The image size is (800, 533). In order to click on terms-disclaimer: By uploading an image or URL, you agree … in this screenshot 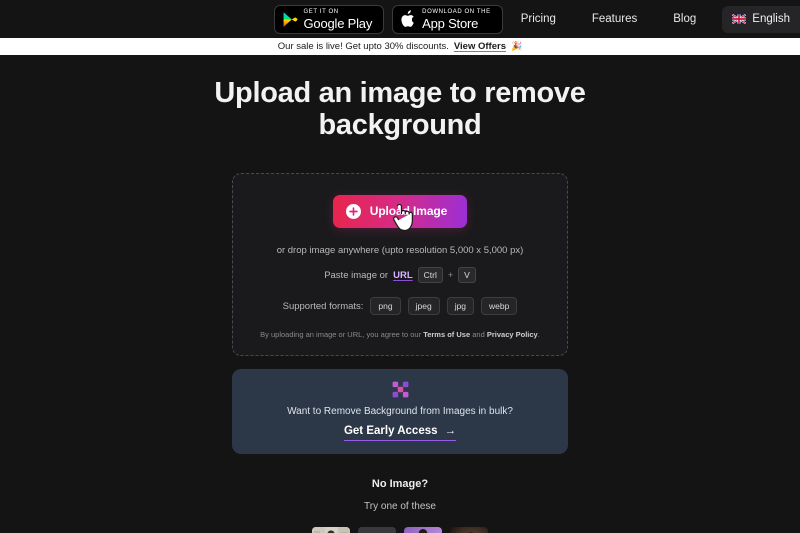, I will do `click(400, 334)`.